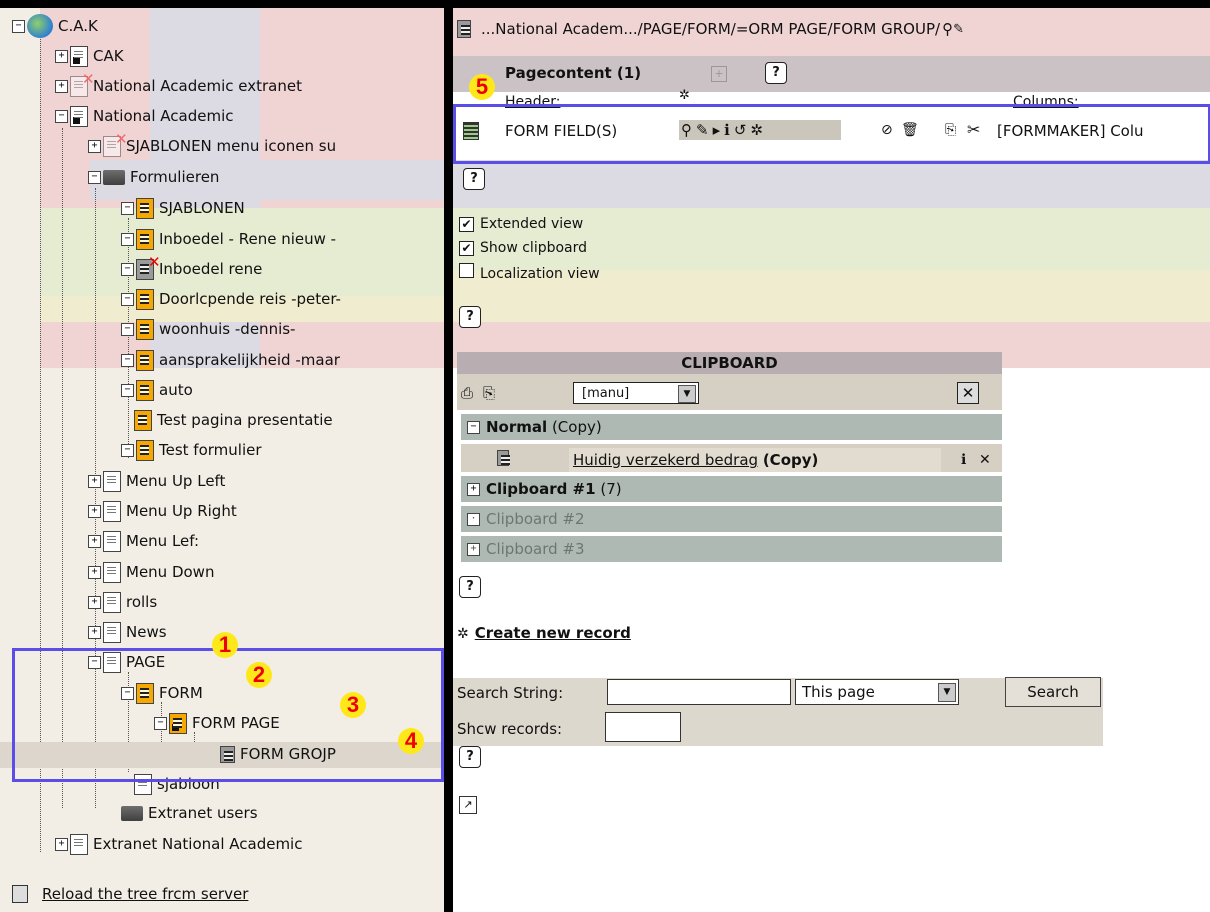 The height and width of the screenshot is (912, 1210). What do you see at coordinates (89, 56) in the screenshot?
I see `tree-item-cak: + CAK` at bounding box center [89, 56].